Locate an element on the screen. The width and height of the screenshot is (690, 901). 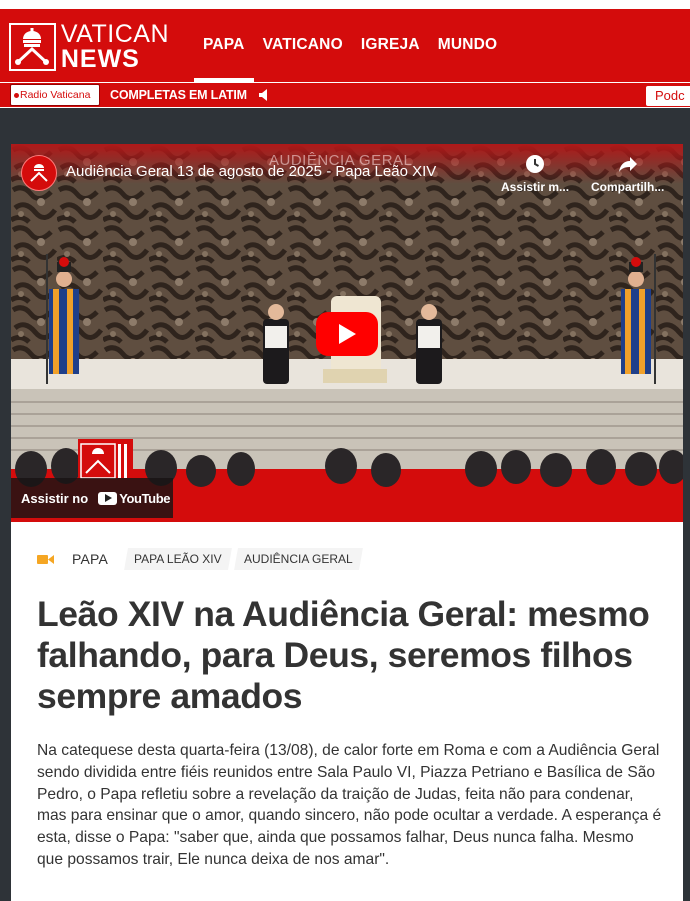
play-icon is located at coordinates (347, 334).